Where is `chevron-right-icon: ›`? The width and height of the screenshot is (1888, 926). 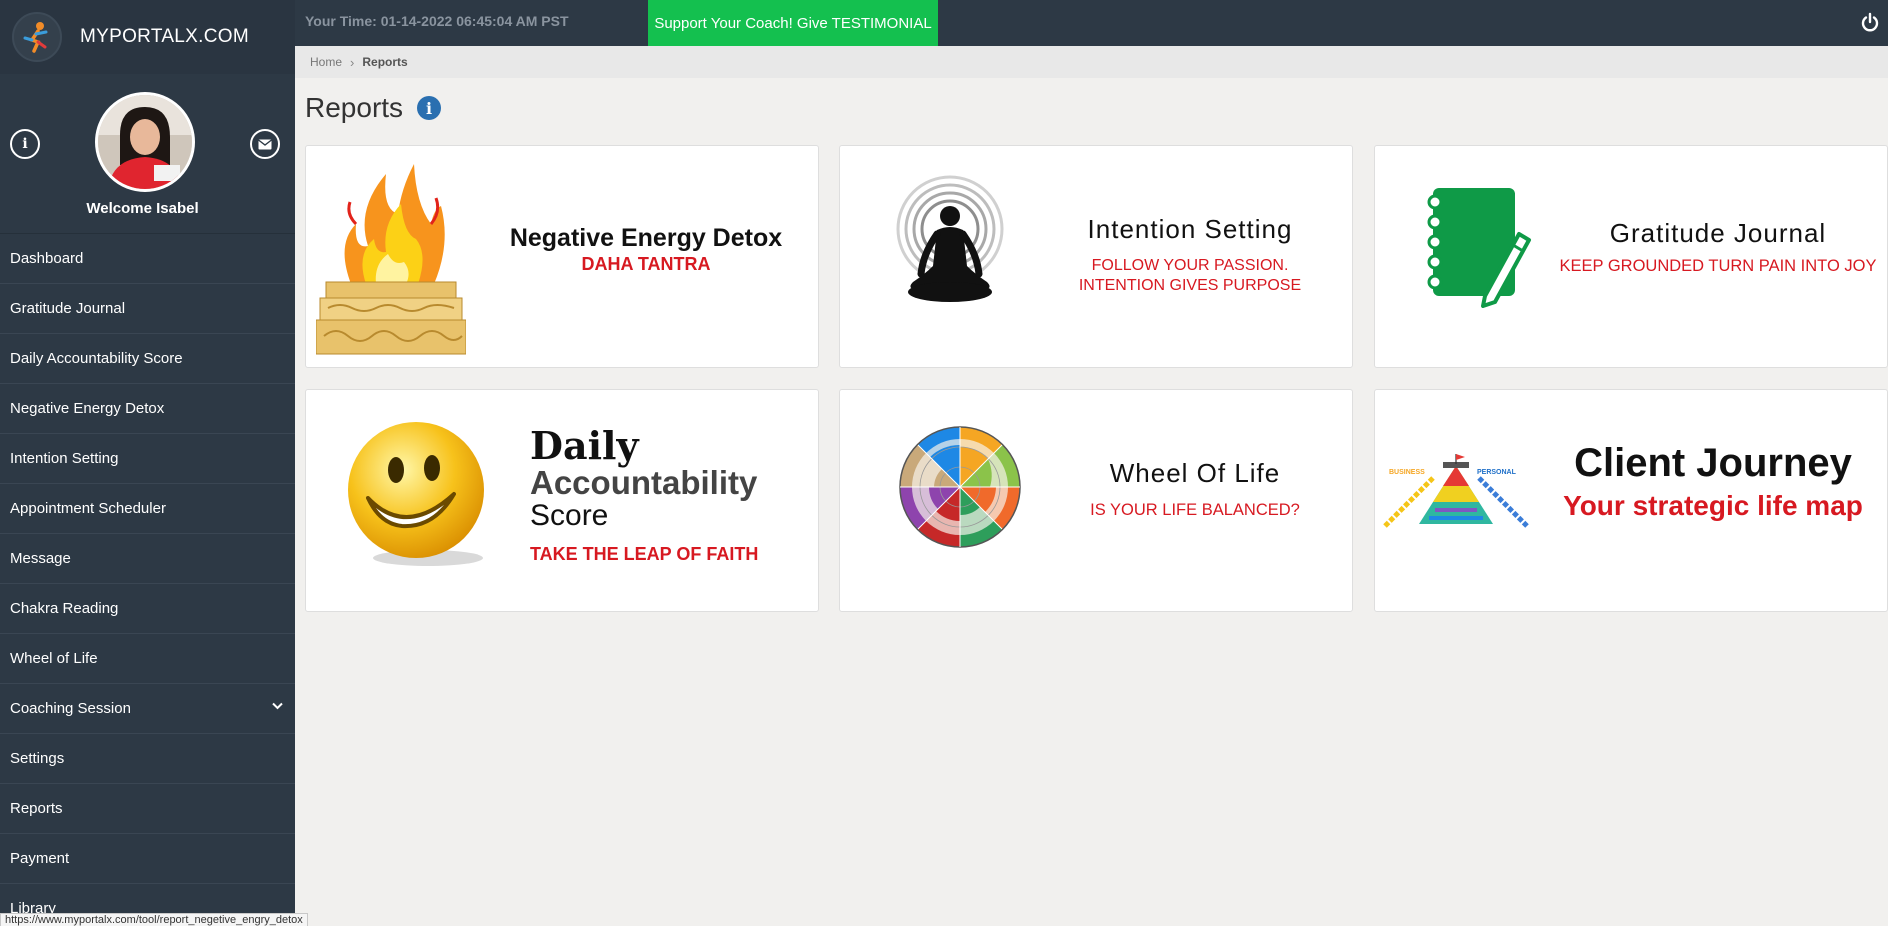 chevron-right-icon: › is located at coordinates (352, 62).